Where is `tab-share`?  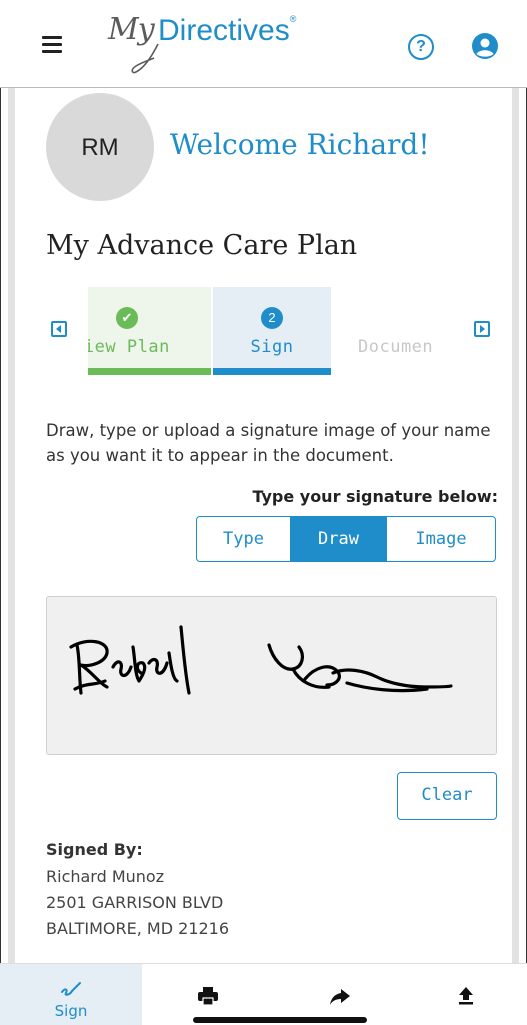
tab-share is located at coordinates (340, 994).